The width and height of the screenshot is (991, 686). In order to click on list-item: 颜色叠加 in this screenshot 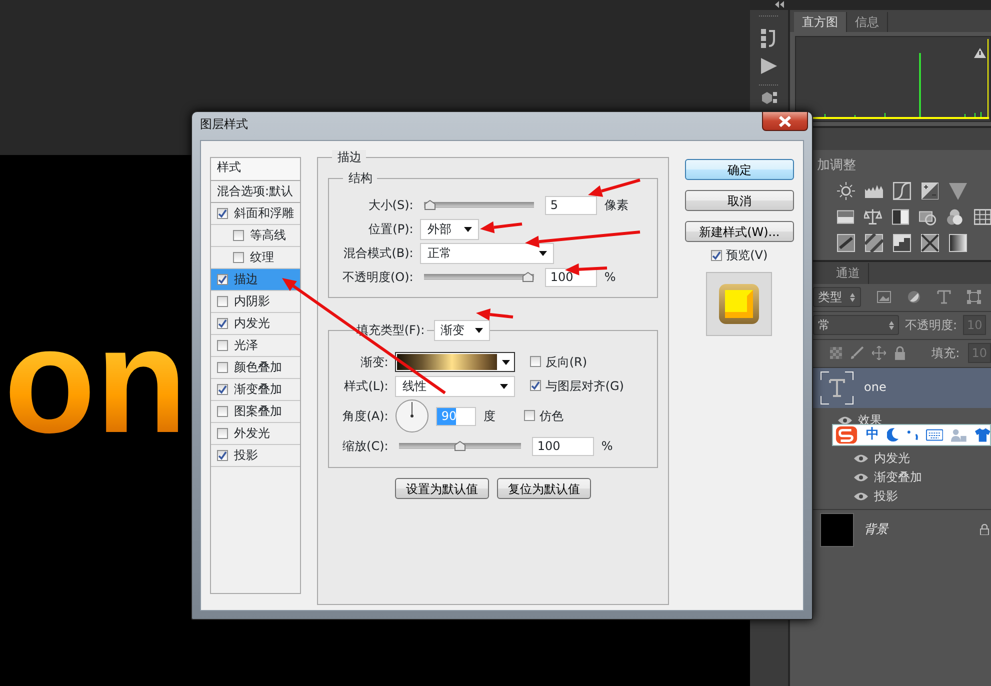, I will do `click(255, 368)`.